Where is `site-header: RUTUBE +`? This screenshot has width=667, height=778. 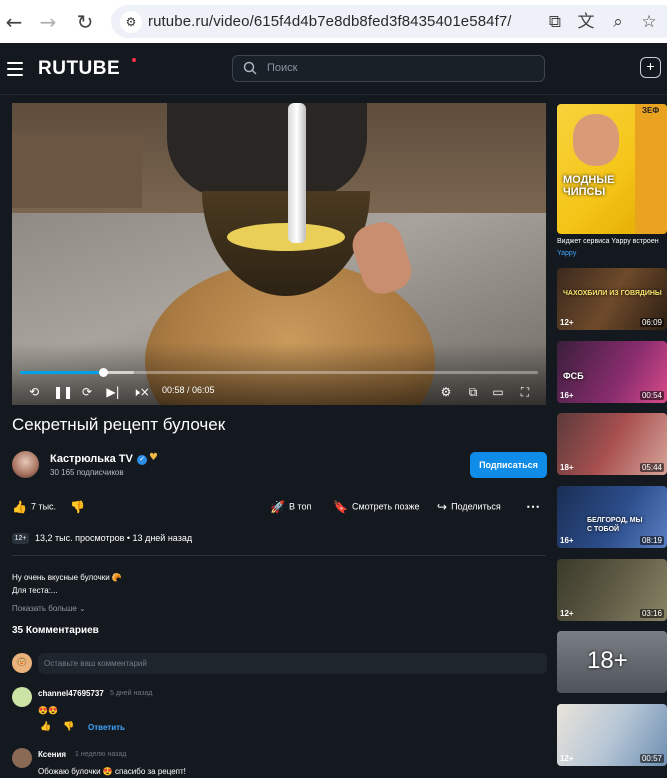 site-header: RUTUBE + is located at coordinates (333, 69).